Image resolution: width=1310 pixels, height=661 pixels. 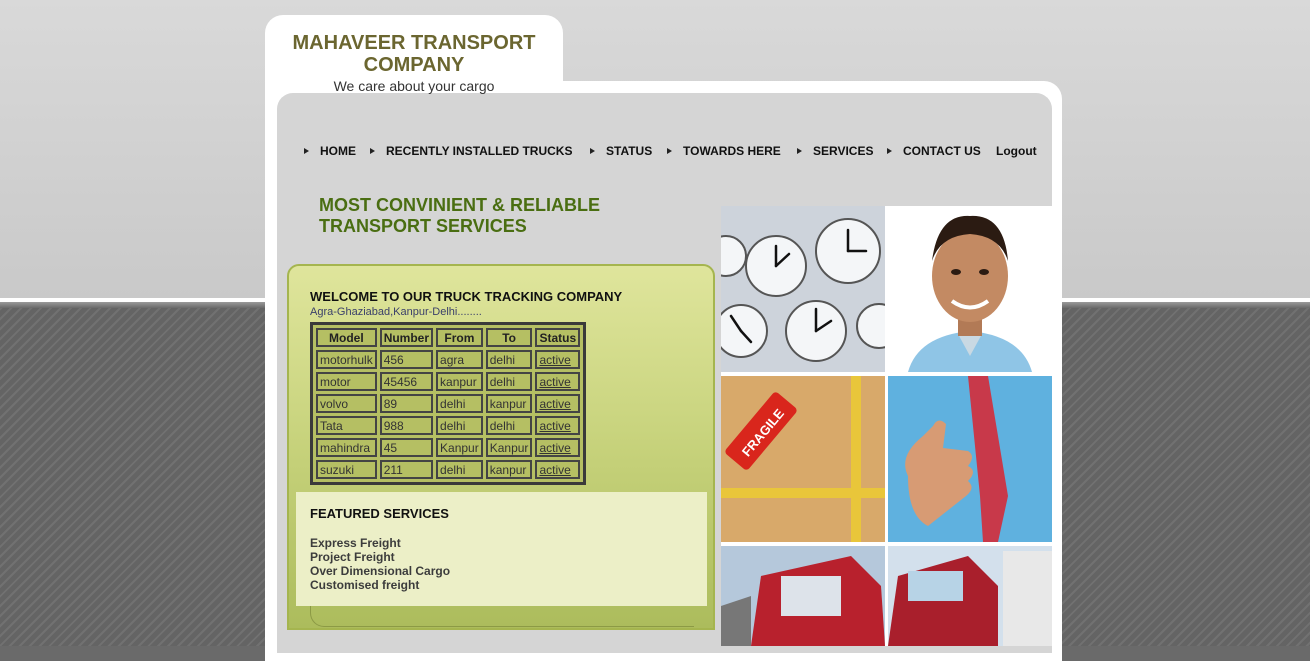 I want to click on logout-link: Logout, so click(x=1016, y=151).